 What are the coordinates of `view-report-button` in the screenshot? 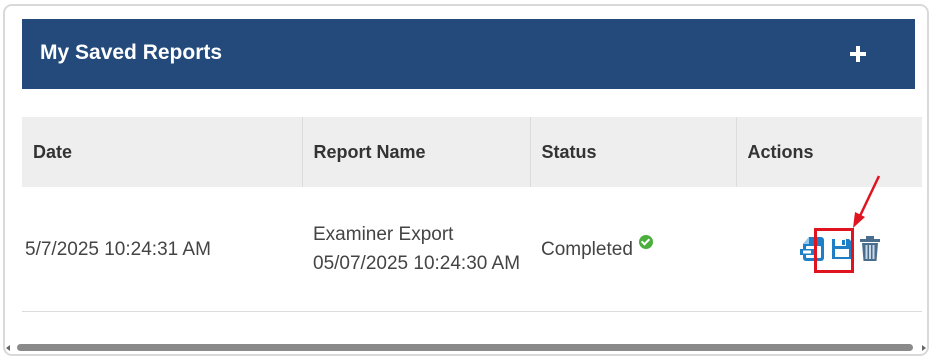 It's located at (814, 249).